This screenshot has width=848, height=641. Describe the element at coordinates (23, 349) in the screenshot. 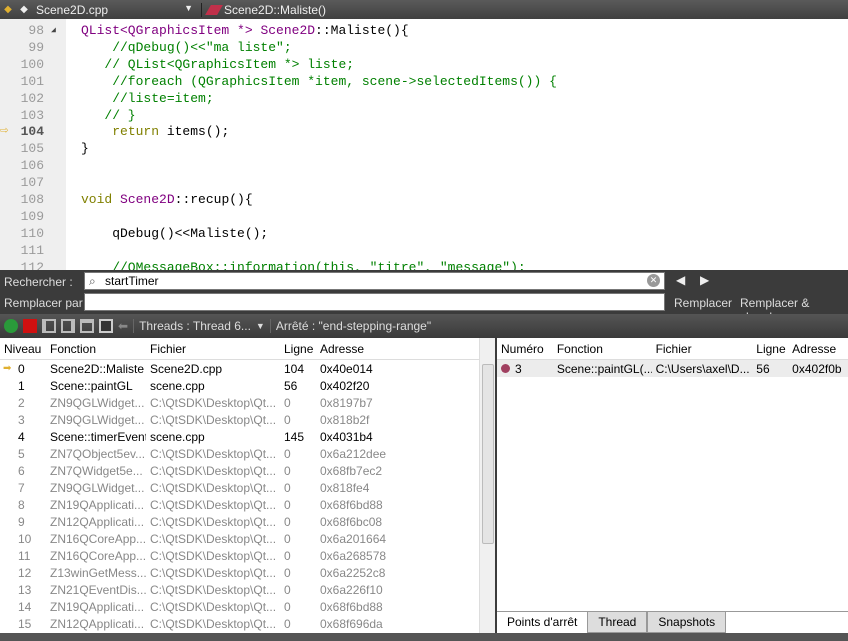

I see `column-header: Niveau` at that location.